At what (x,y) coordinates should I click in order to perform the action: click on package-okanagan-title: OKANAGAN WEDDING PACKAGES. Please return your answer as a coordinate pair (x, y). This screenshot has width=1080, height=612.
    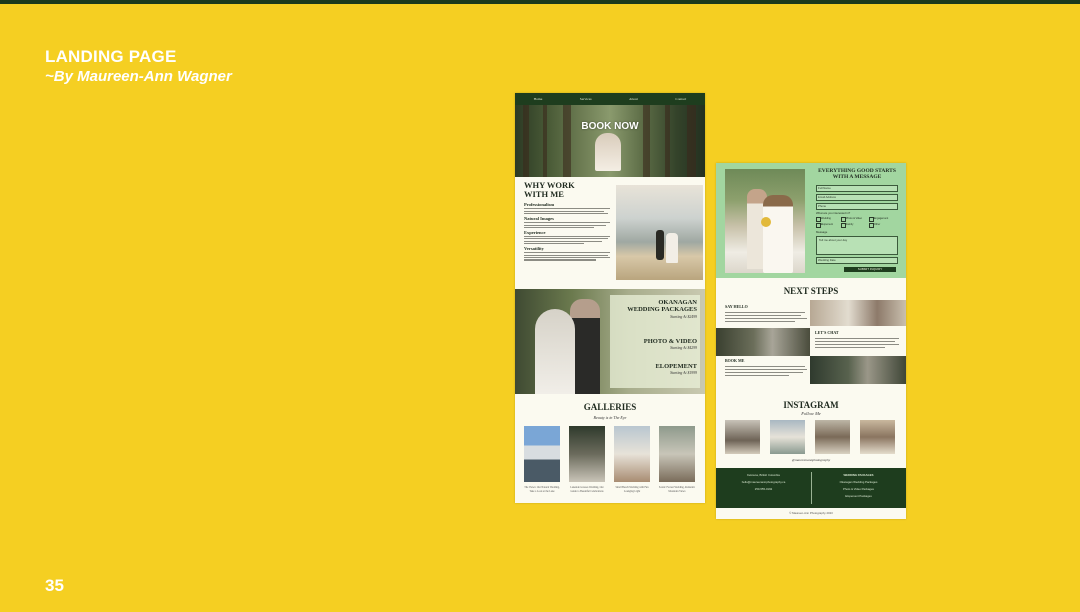
    Looking at the image, I should click on (662, 306).